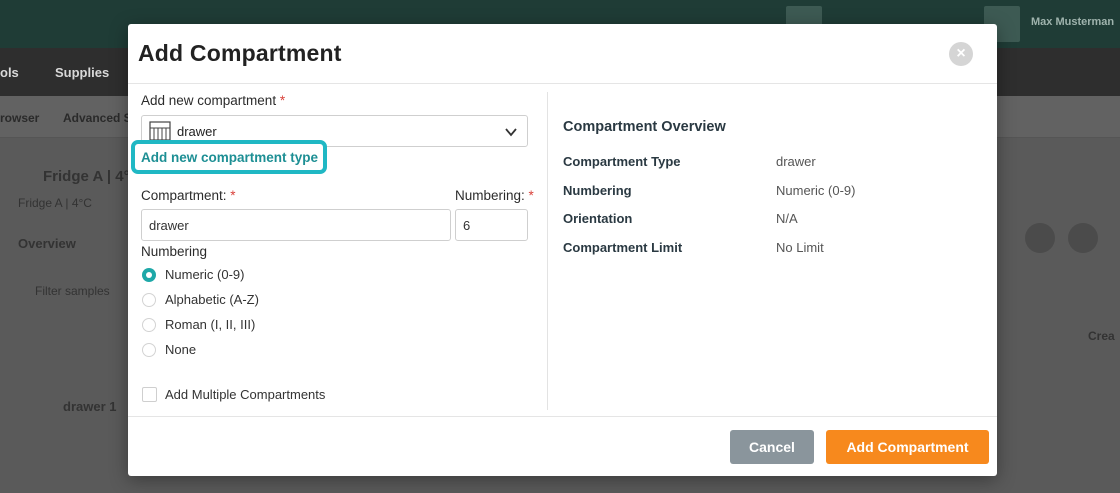 The height and width of the screenshot is (493, 1120). Describe the element at coordinates (562, 446) in the screenshot. I see `dialog-footer: Cancel Add Compartment` at that location.